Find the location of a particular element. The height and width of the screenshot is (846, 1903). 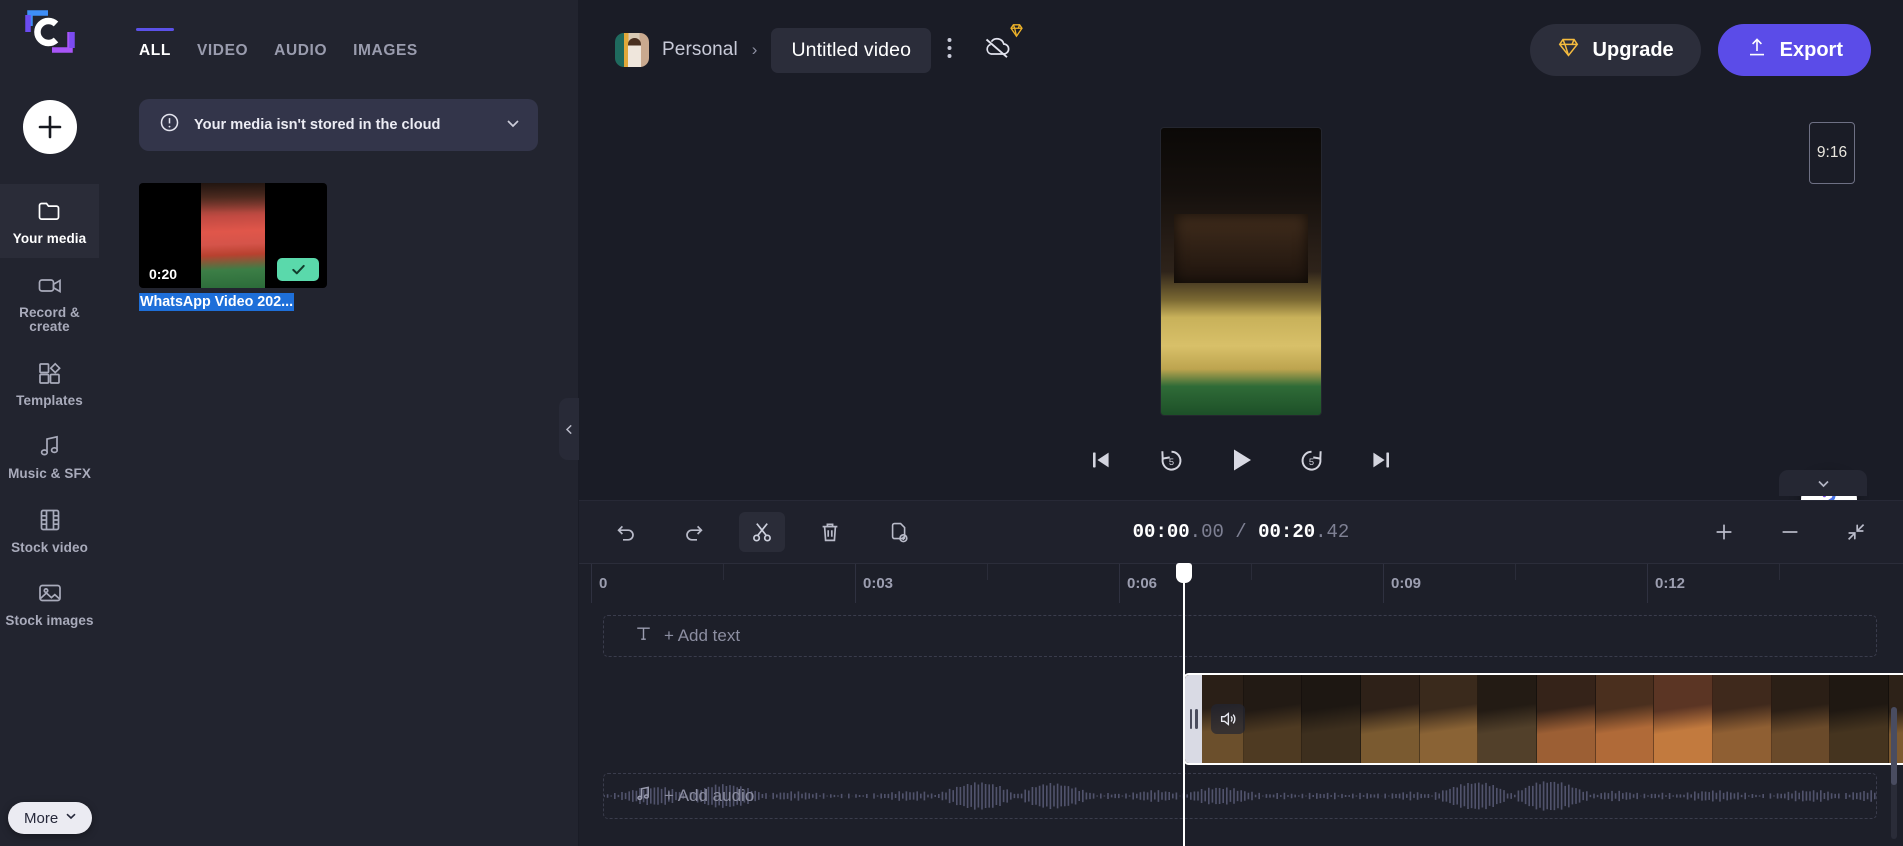

clip-trim-handle-left is located at coordinates (1193, 719).